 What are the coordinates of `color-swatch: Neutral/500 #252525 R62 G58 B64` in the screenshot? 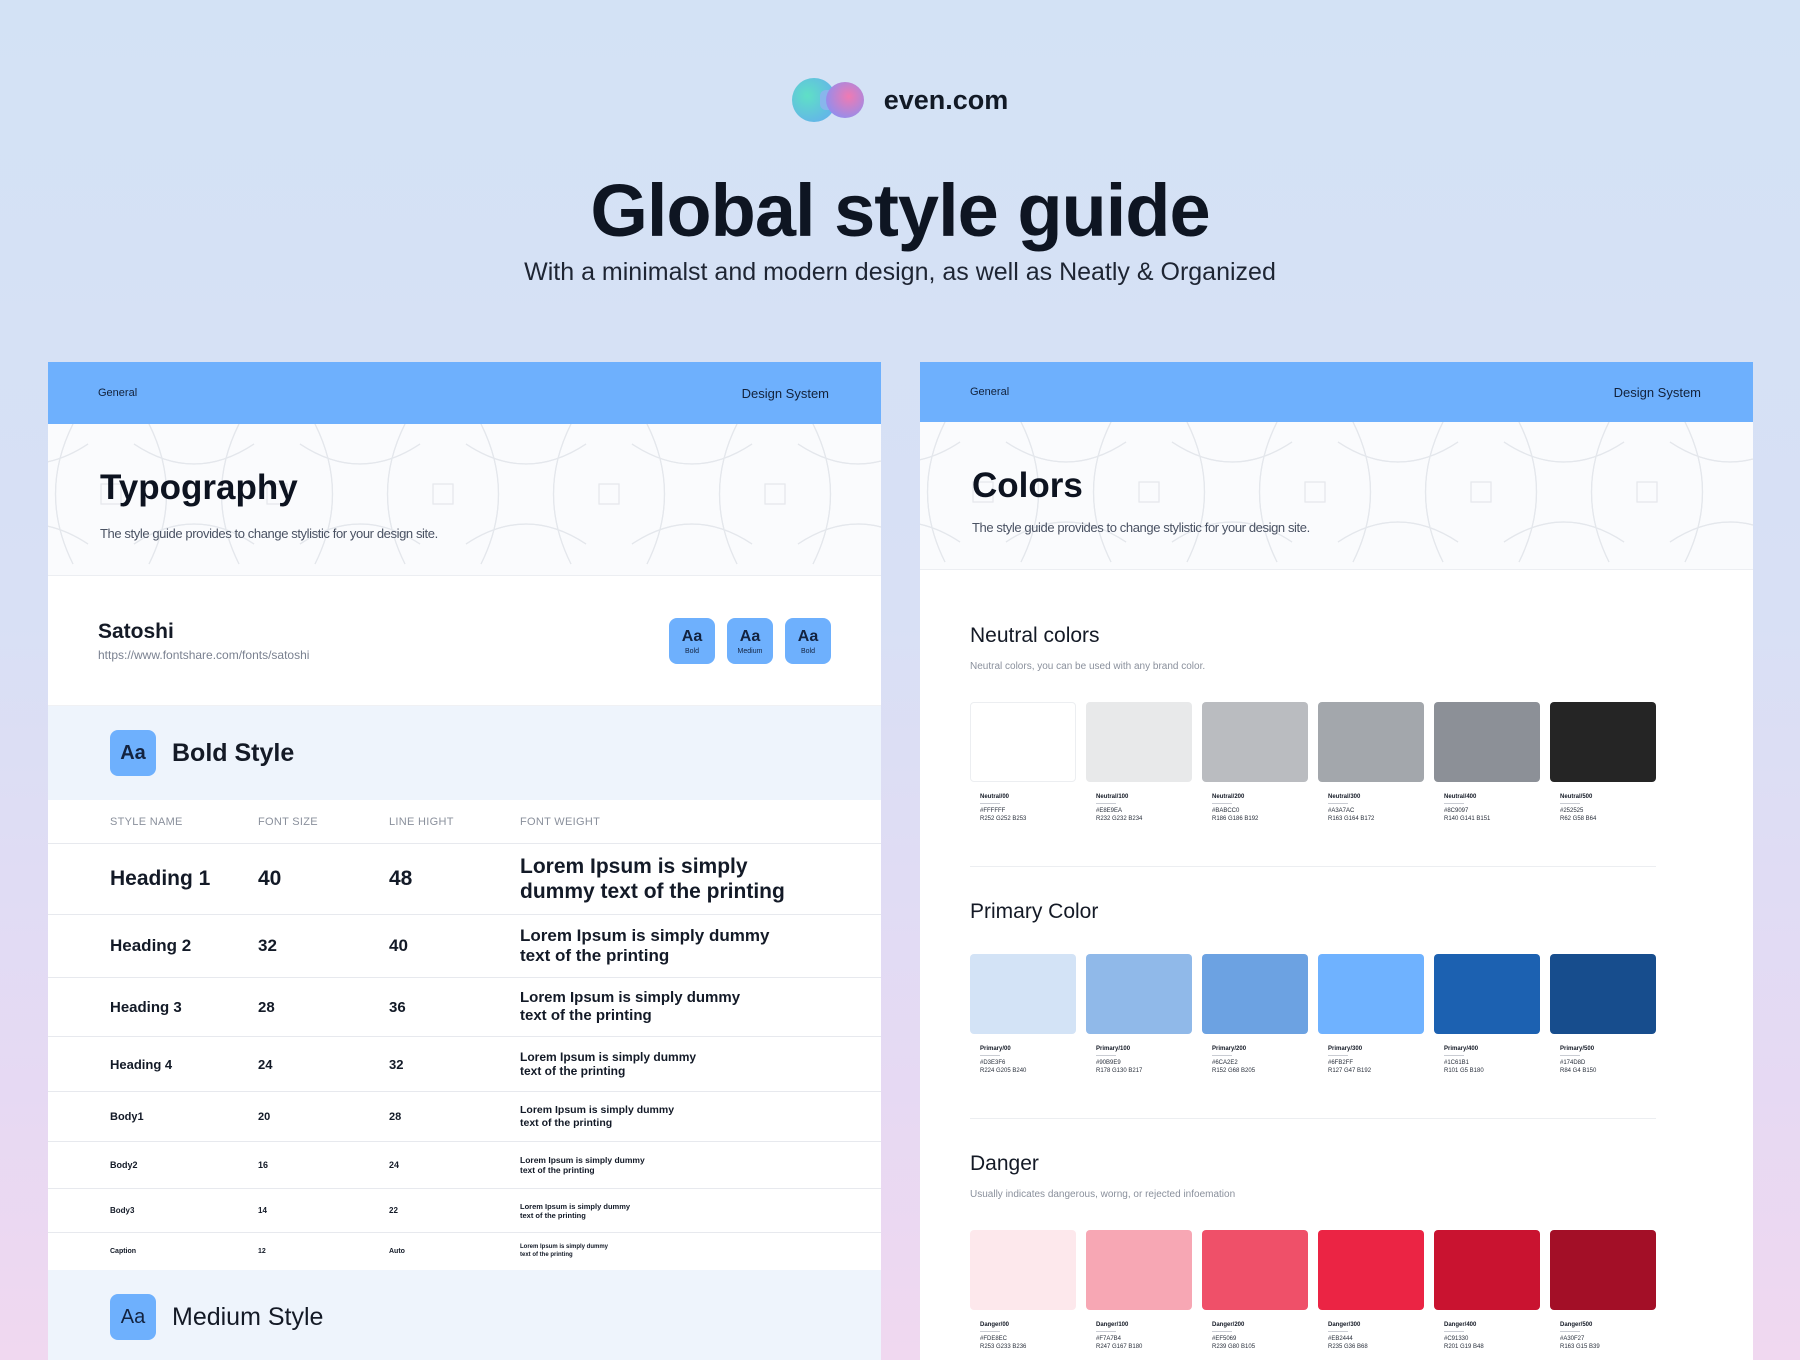 It's located at (1603, 762).